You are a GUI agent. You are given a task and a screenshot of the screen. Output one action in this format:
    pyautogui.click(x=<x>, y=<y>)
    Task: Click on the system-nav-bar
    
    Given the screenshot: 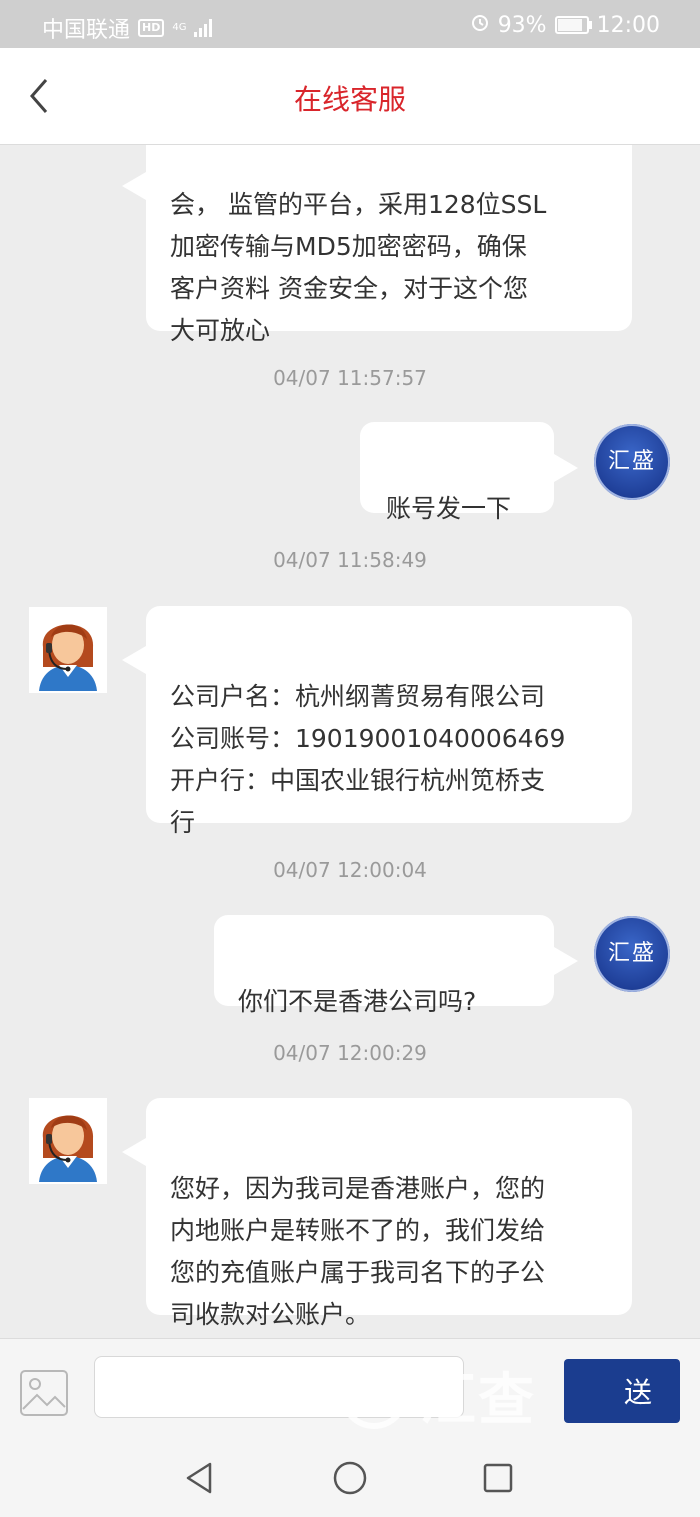 What is the action you would take?
    pyautogui.click(x=350, y=1477)
    